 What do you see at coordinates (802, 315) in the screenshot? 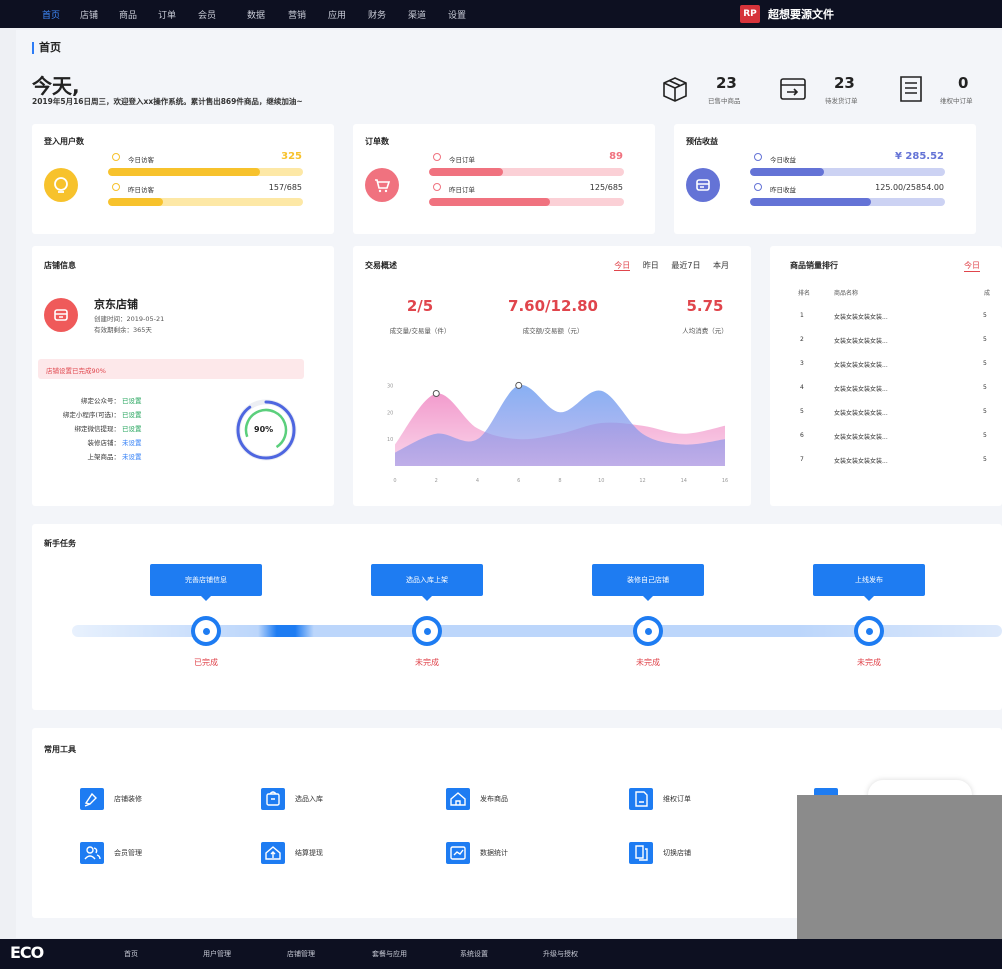
I see `ranking-rank: 1` at bounding box center [802, 315].